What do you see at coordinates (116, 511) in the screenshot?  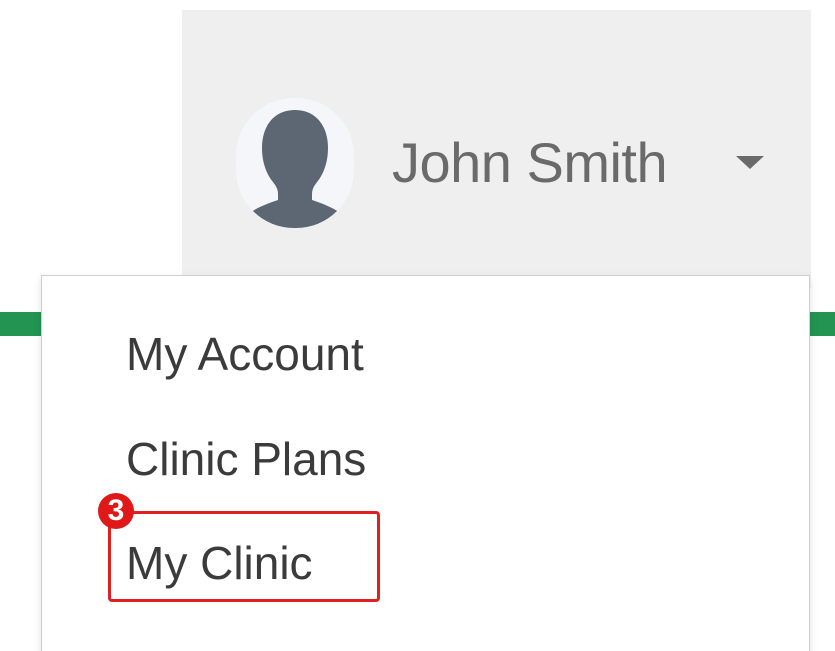 I see `step-number-badge: 3` at bounding box center [116, 511].